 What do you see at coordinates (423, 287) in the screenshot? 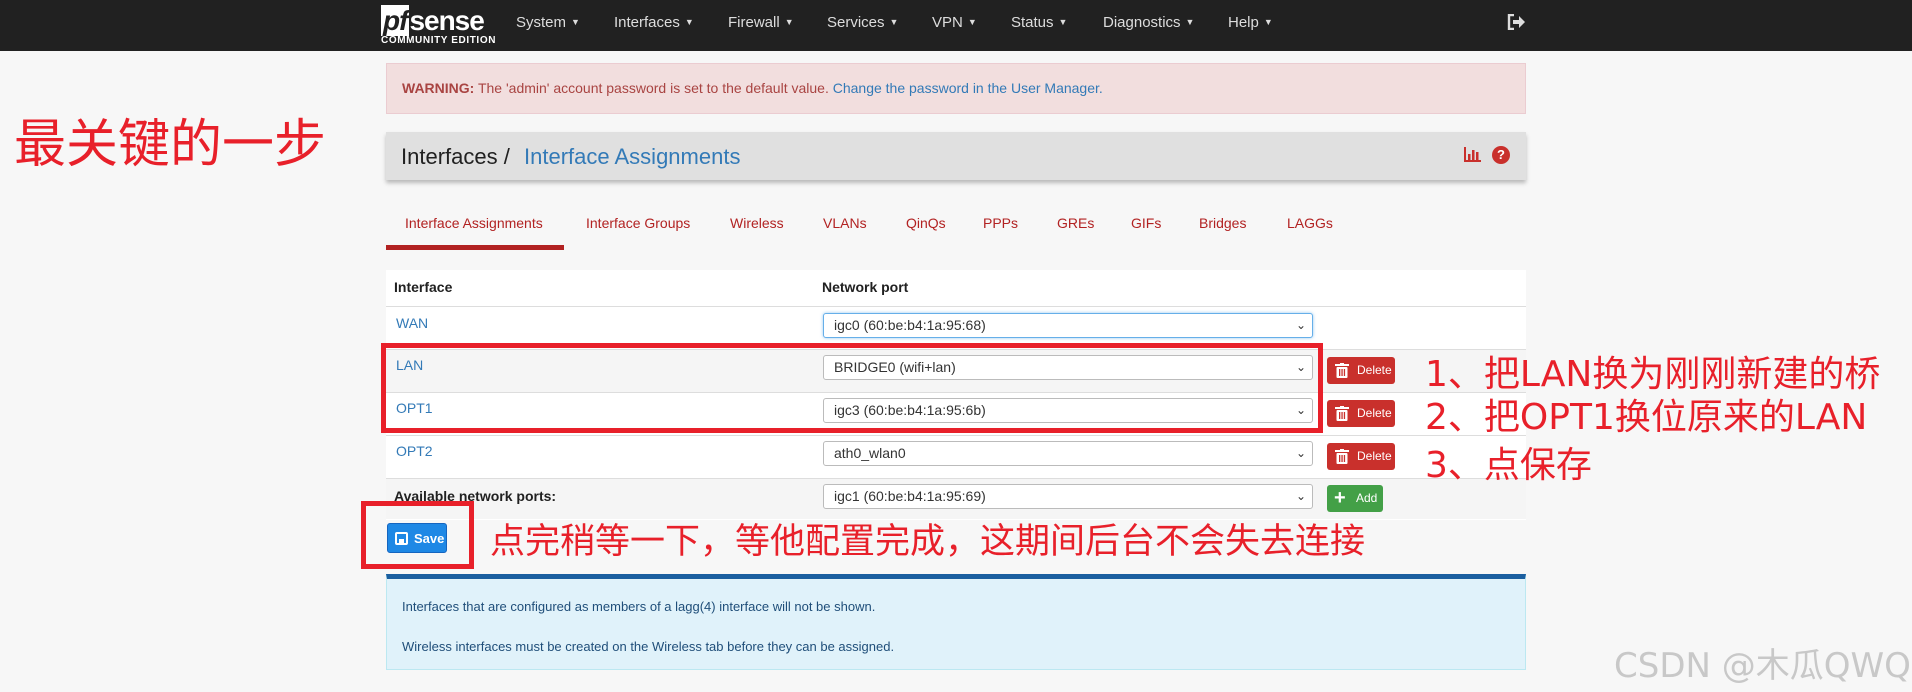
I see `column-header-interface: Interface` at bounding box center [423, 287].